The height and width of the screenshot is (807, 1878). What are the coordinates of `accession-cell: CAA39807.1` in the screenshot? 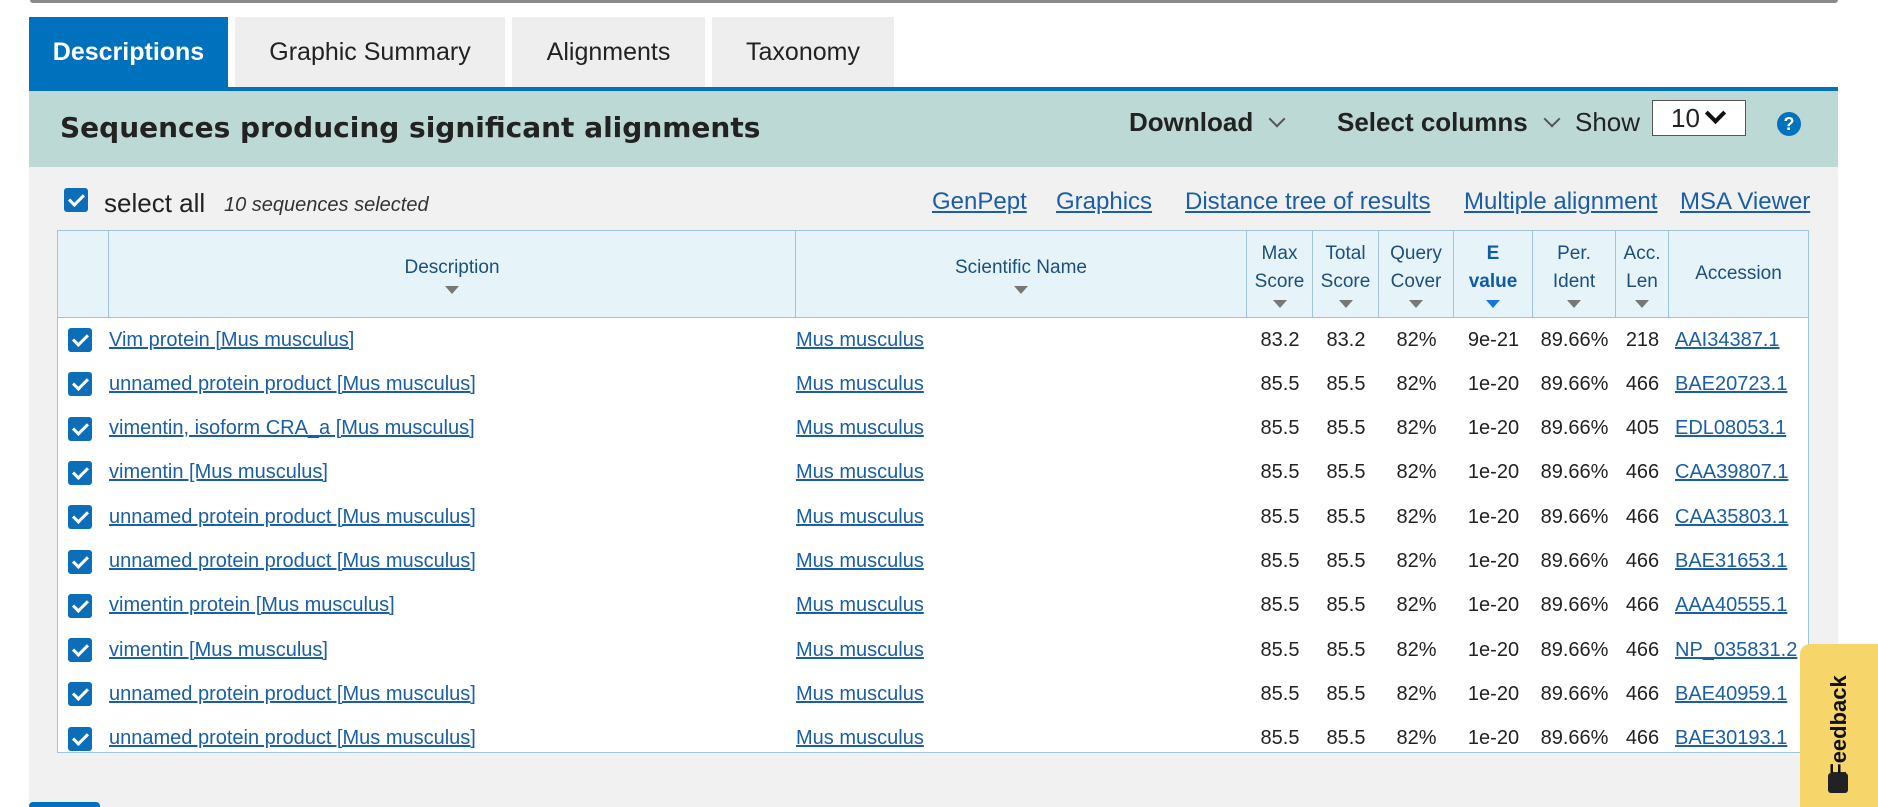 It's located at (1731, 473).